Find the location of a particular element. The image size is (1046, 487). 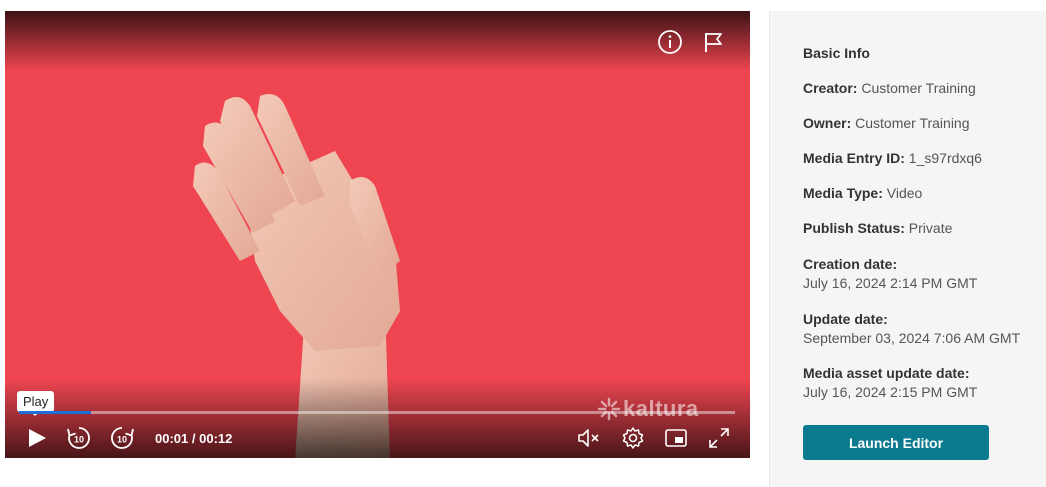

asset-update-date-value: July 16, 2024 2:15 PM GMT is located at coordinates (890, 392).